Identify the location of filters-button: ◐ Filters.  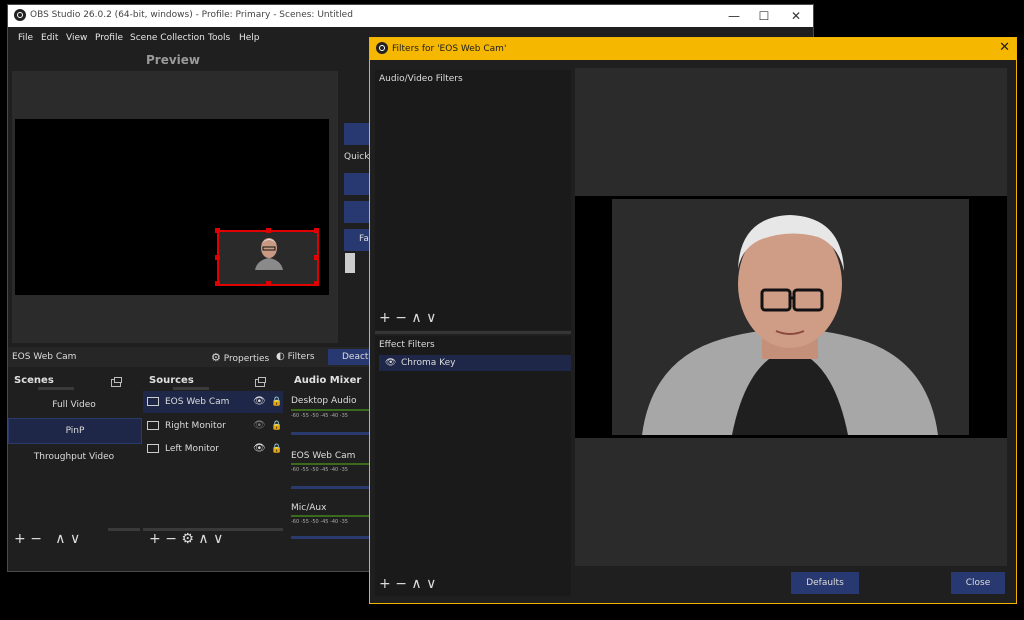
(295, 356).